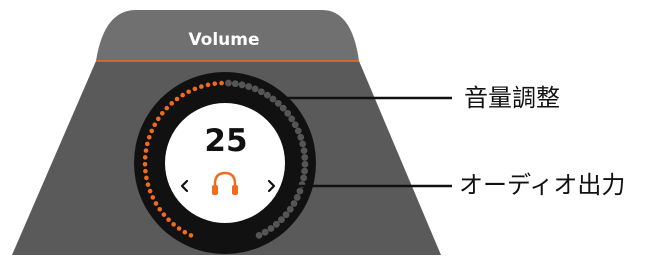 Image resolution: width=658 pixels, height=259 pixels. What do you see at coordinates (225, 141) in the screenshot?
I see `volume-value: 25` at bounding box center [225, 141].